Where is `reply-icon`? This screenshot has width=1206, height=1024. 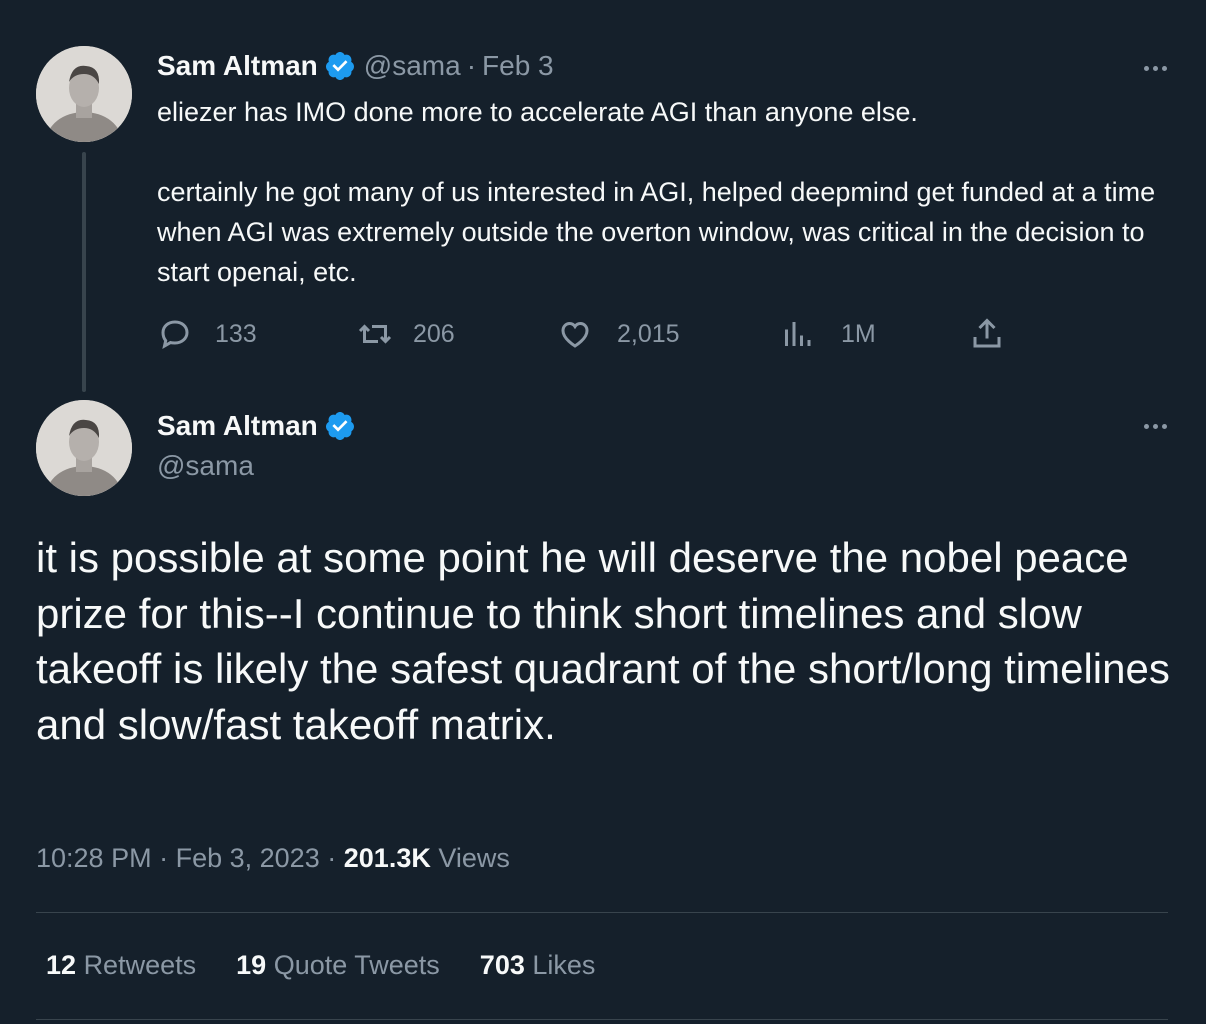 reply-icon is located at coordinates (175, 334).